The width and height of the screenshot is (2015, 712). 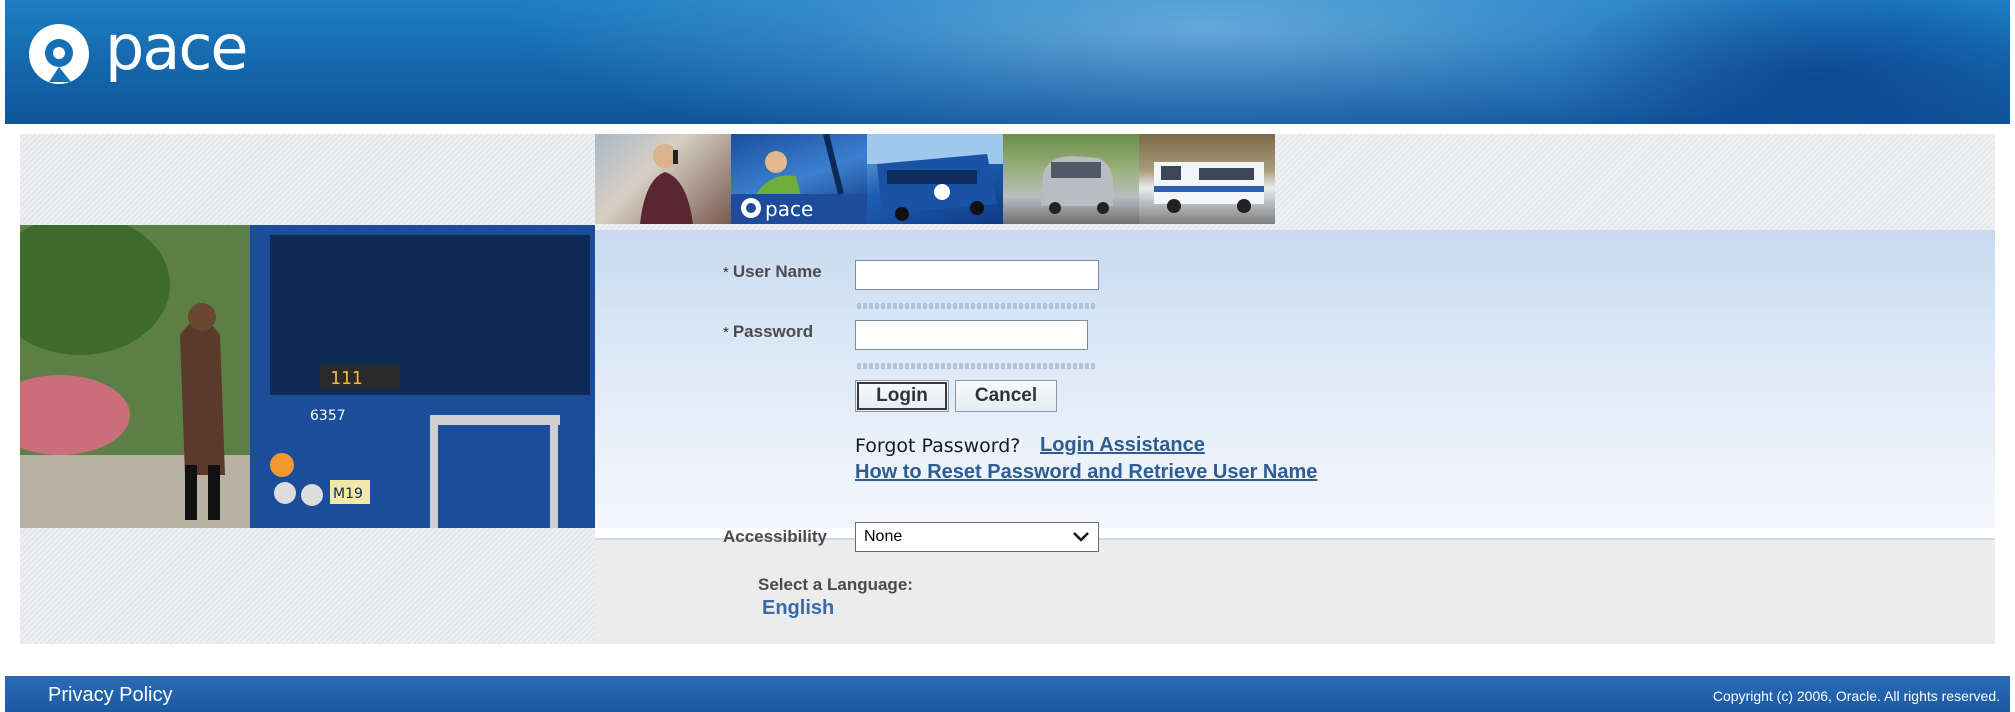 I want to click on accessibility-label: Accessibility, so click(x=775, y=536).